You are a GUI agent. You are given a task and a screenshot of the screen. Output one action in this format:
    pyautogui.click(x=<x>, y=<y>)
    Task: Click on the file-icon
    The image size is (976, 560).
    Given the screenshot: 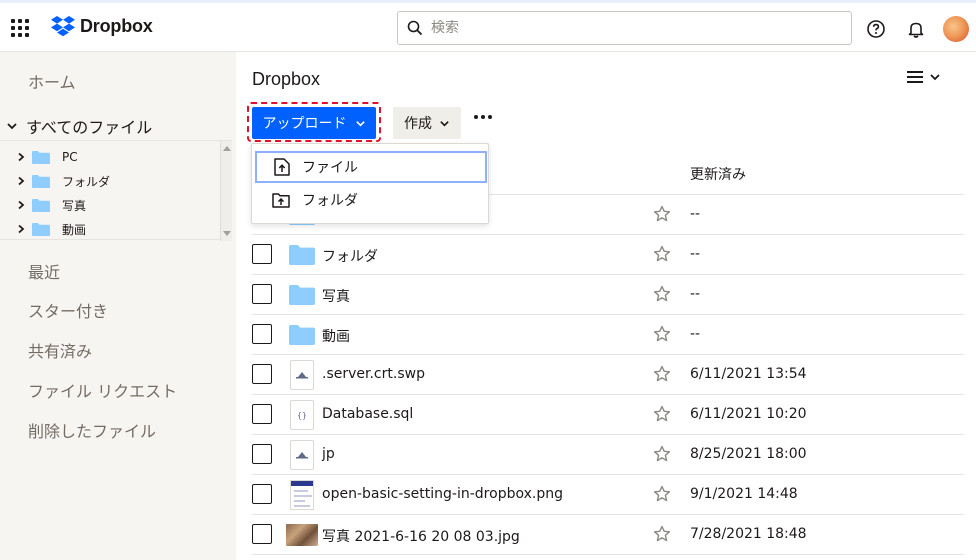 What is the action you would take?
    pyautogui.click(x=302, y=375)
    